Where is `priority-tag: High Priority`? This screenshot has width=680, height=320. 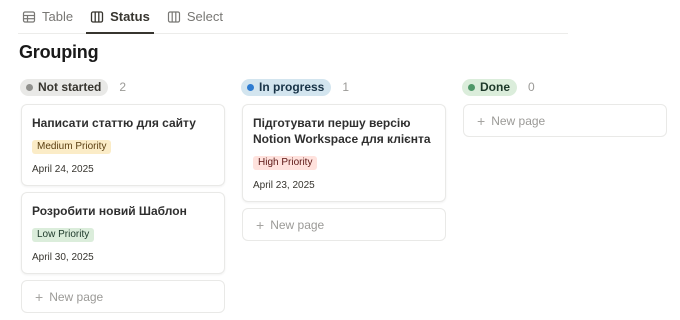 priority-tag: High Priority is located at coordinates (285, 163).